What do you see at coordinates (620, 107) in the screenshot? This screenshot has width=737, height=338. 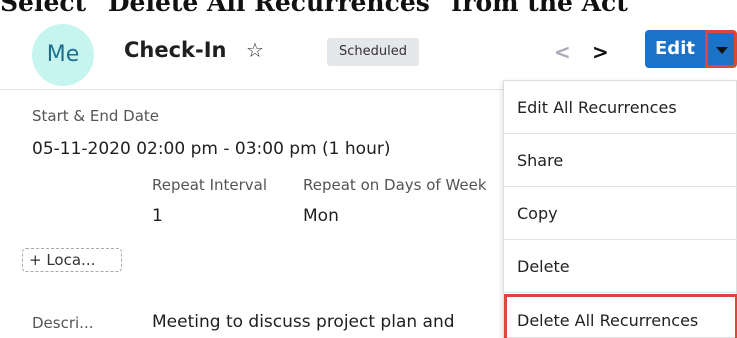 I see `menu-item-edit-all-recurrences: Edit All Recurrences` at bounding box center [620, 107].